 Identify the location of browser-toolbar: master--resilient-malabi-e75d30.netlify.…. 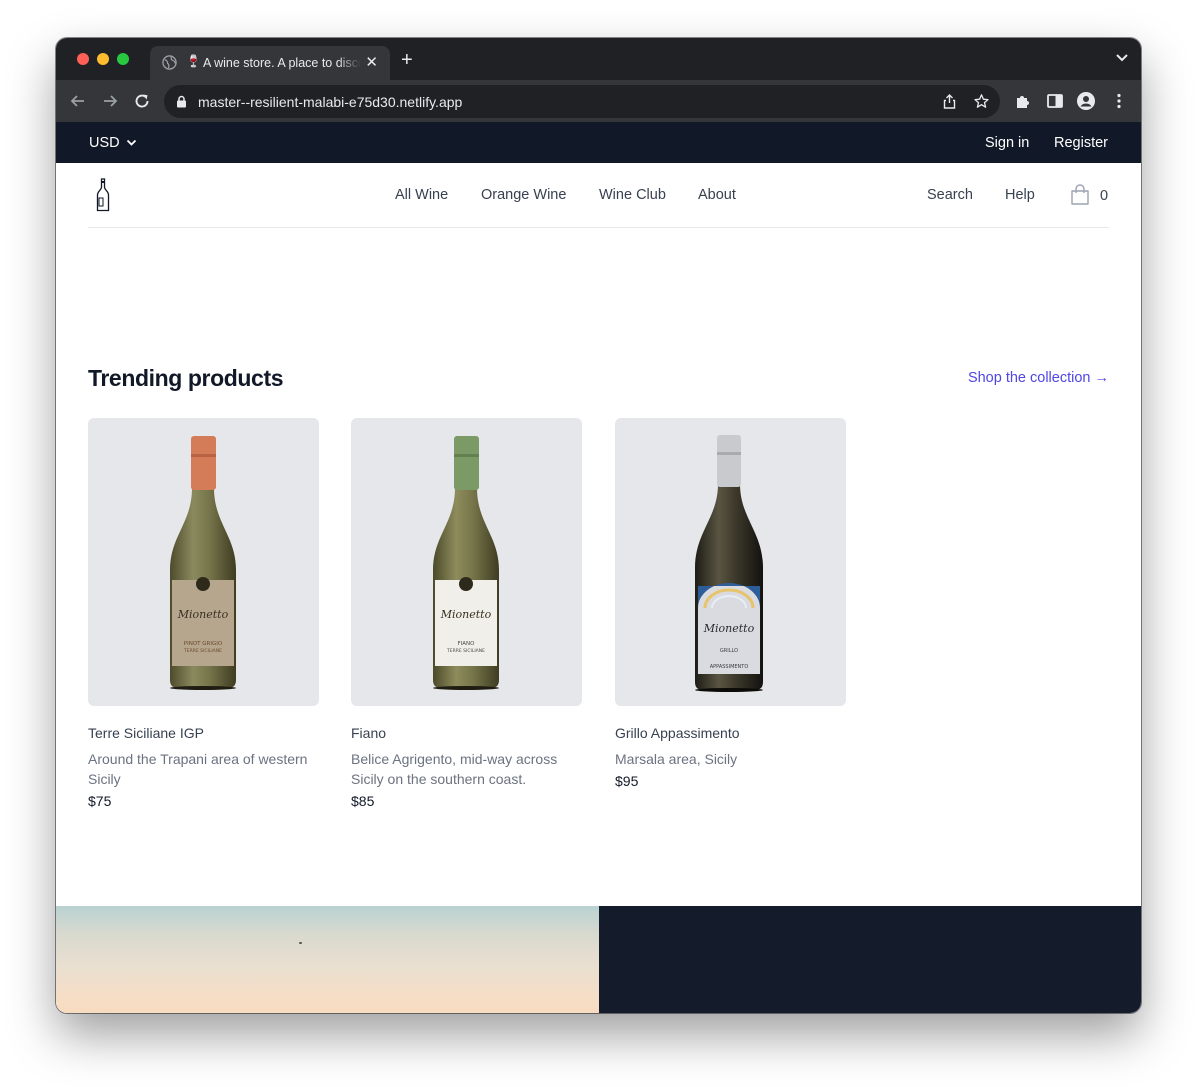
(598, 101).